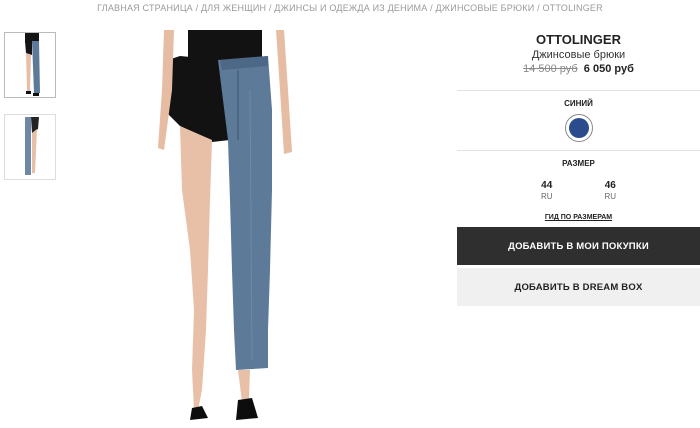 This screenshot has width=700, height=428. I want to click on denim-leg, so click(245, 213).